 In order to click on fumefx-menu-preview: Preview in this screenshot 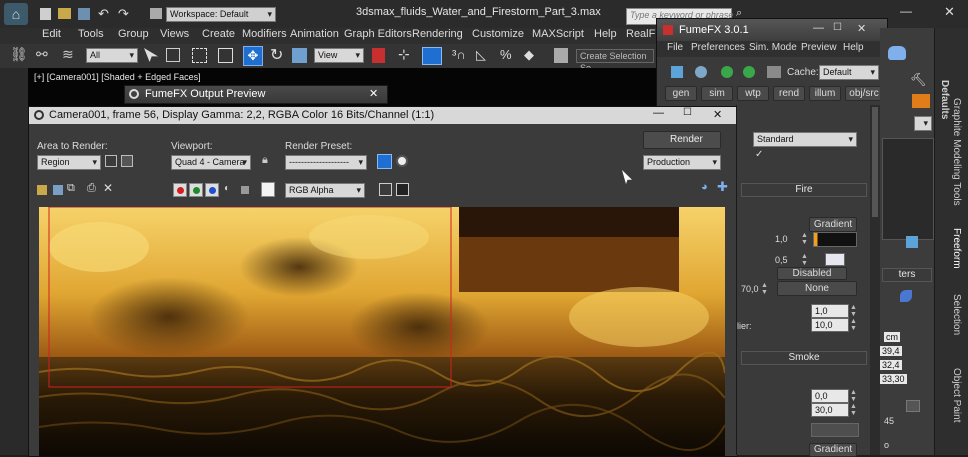, I will do `click(819, 47)`.